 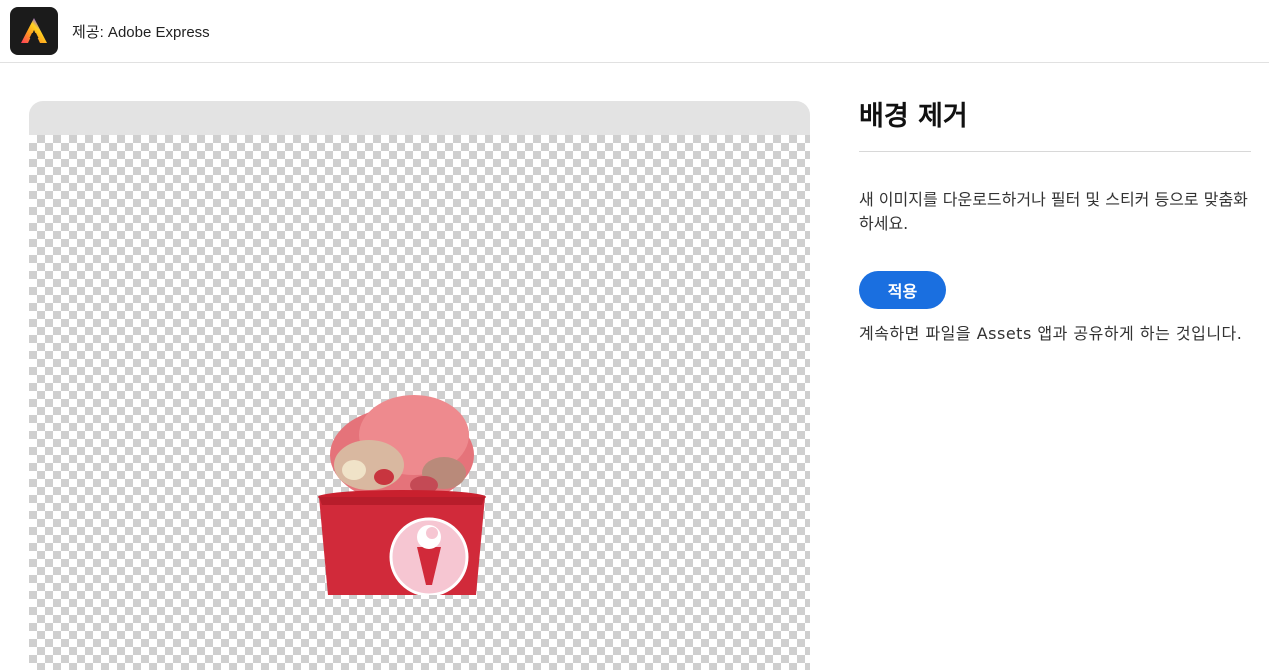 I want to click on top-bar: 제공: Adobe Express, so click(x=634, y=31).